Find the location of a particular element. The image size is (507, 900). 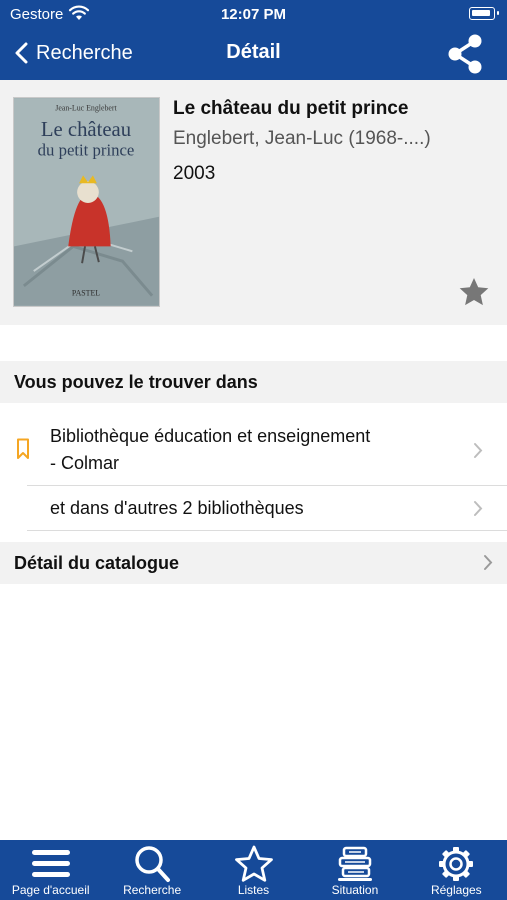

other-libraries-row: et dans d'autres 2 bibliothèques is located at coordinates (253, 508).